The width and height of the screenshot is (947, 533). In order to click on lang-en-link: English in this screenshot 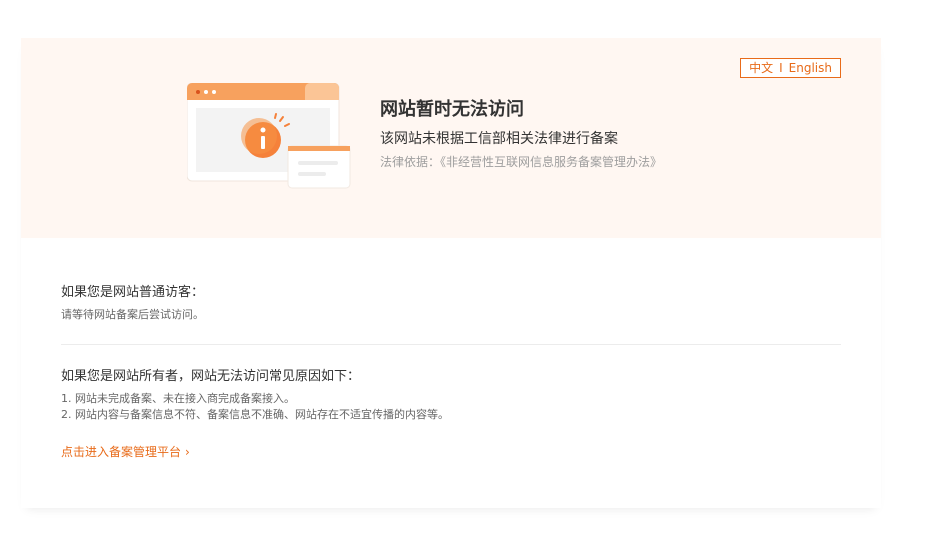, I will do `click(810, 68)`.